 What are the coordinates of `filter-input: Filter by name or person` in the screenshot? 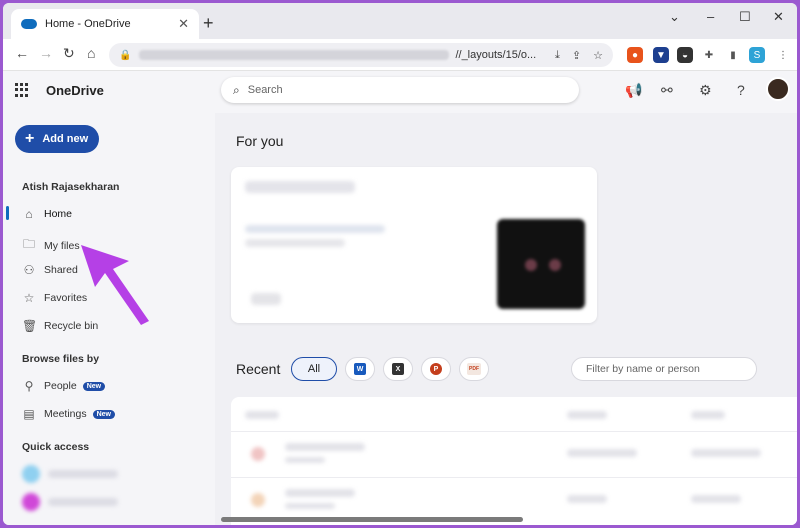 It's located at (664, 369).